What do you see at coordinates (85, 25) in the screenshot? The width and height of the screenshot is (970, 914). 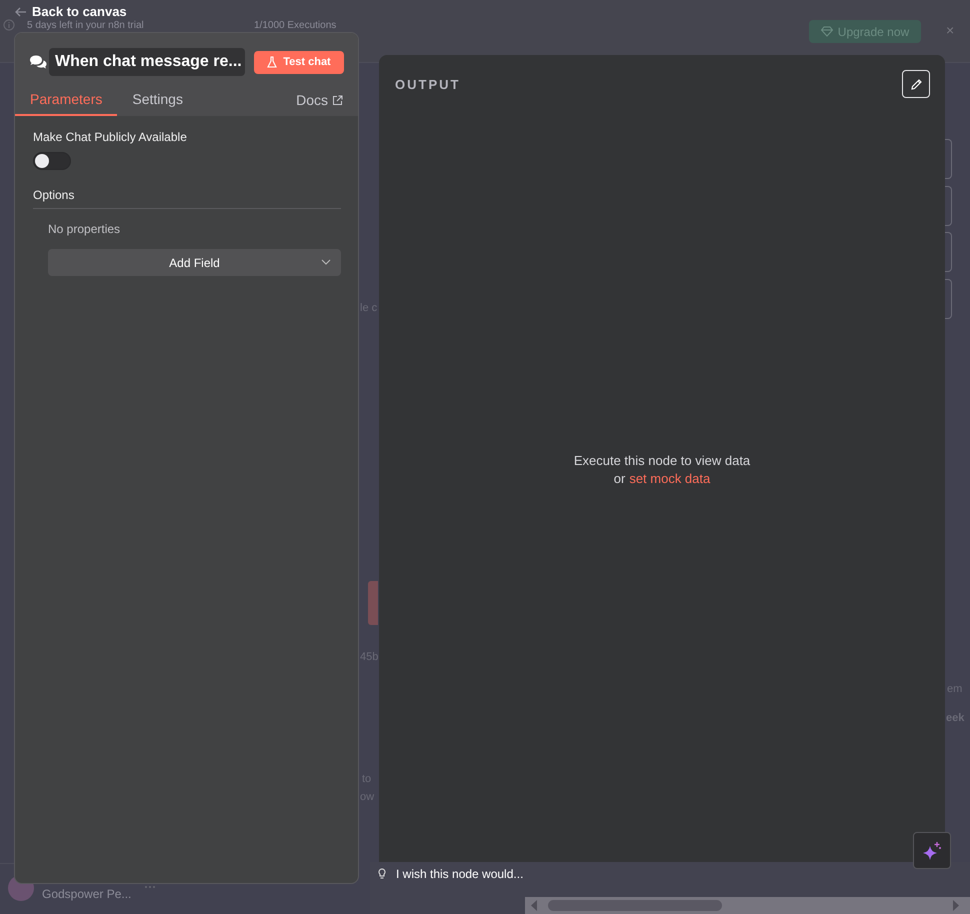 I see `trial-notice: 5 days left in your n8n trial` at bounding box center [85, 25].